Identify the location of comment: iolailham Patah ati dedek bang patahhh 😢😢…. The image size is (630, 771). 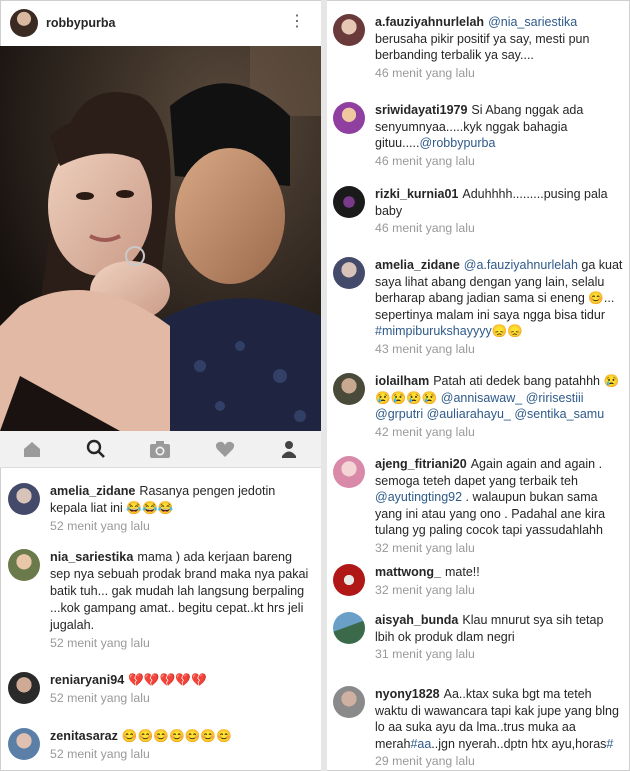
(479, 406).